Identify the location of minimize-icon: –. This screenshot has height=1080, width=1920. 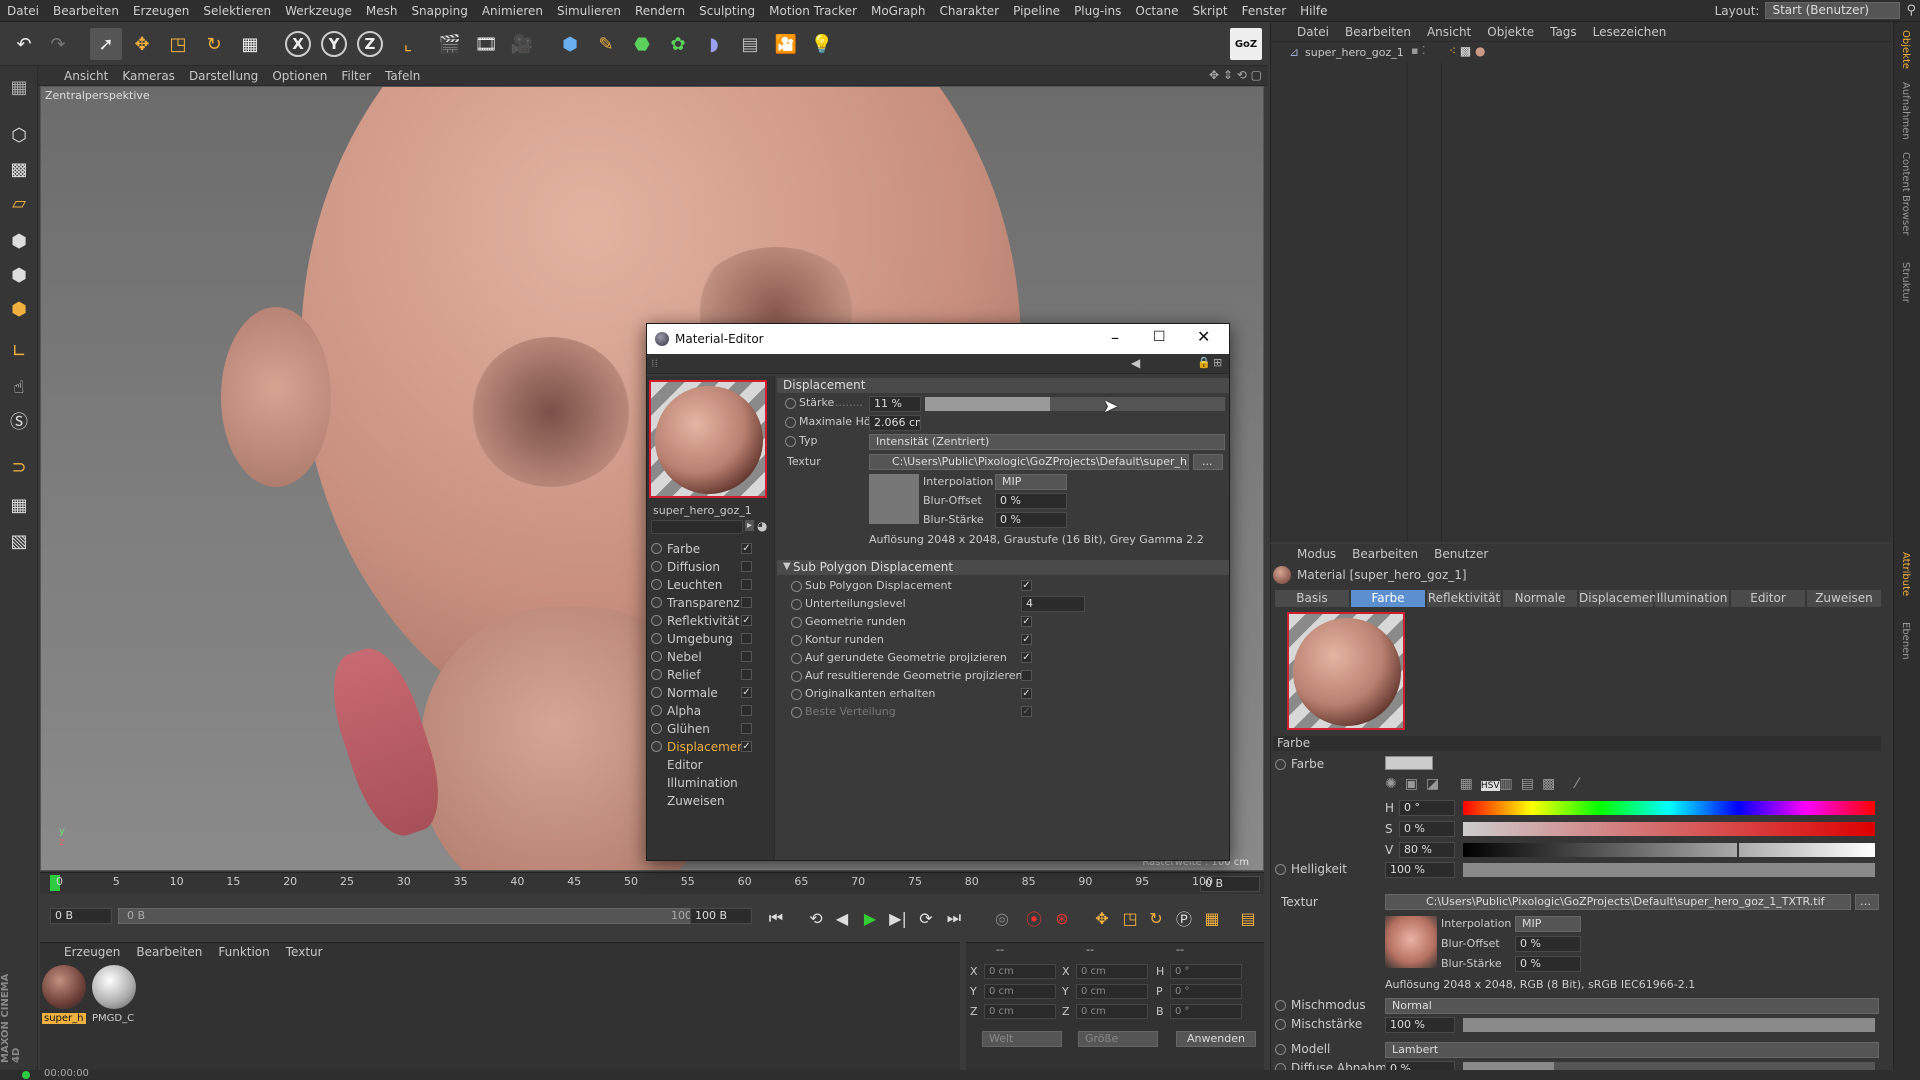
(1115, 337).